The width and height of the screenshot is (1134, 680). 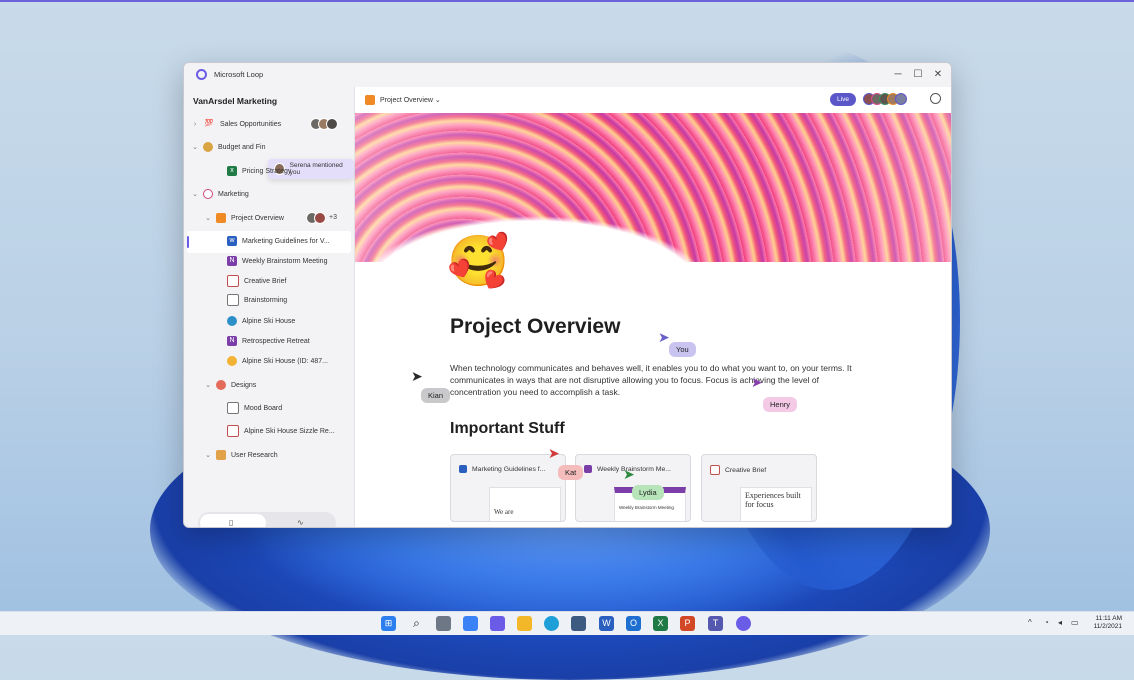 I want to click on breadcrumb-label: Project Overview, so click(x=406, y=100).